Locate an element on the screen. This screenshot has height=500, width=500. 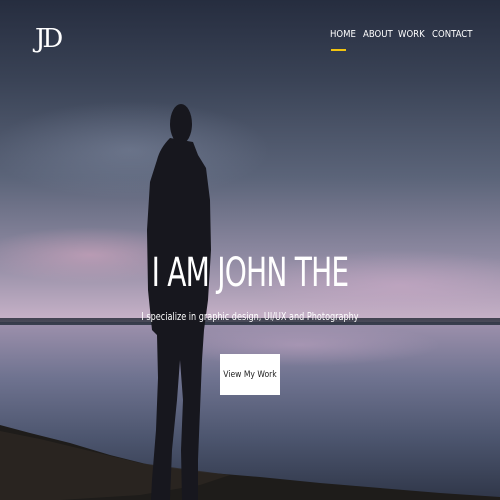
nav-home-link: HOME is located at coordinates (343, 35).